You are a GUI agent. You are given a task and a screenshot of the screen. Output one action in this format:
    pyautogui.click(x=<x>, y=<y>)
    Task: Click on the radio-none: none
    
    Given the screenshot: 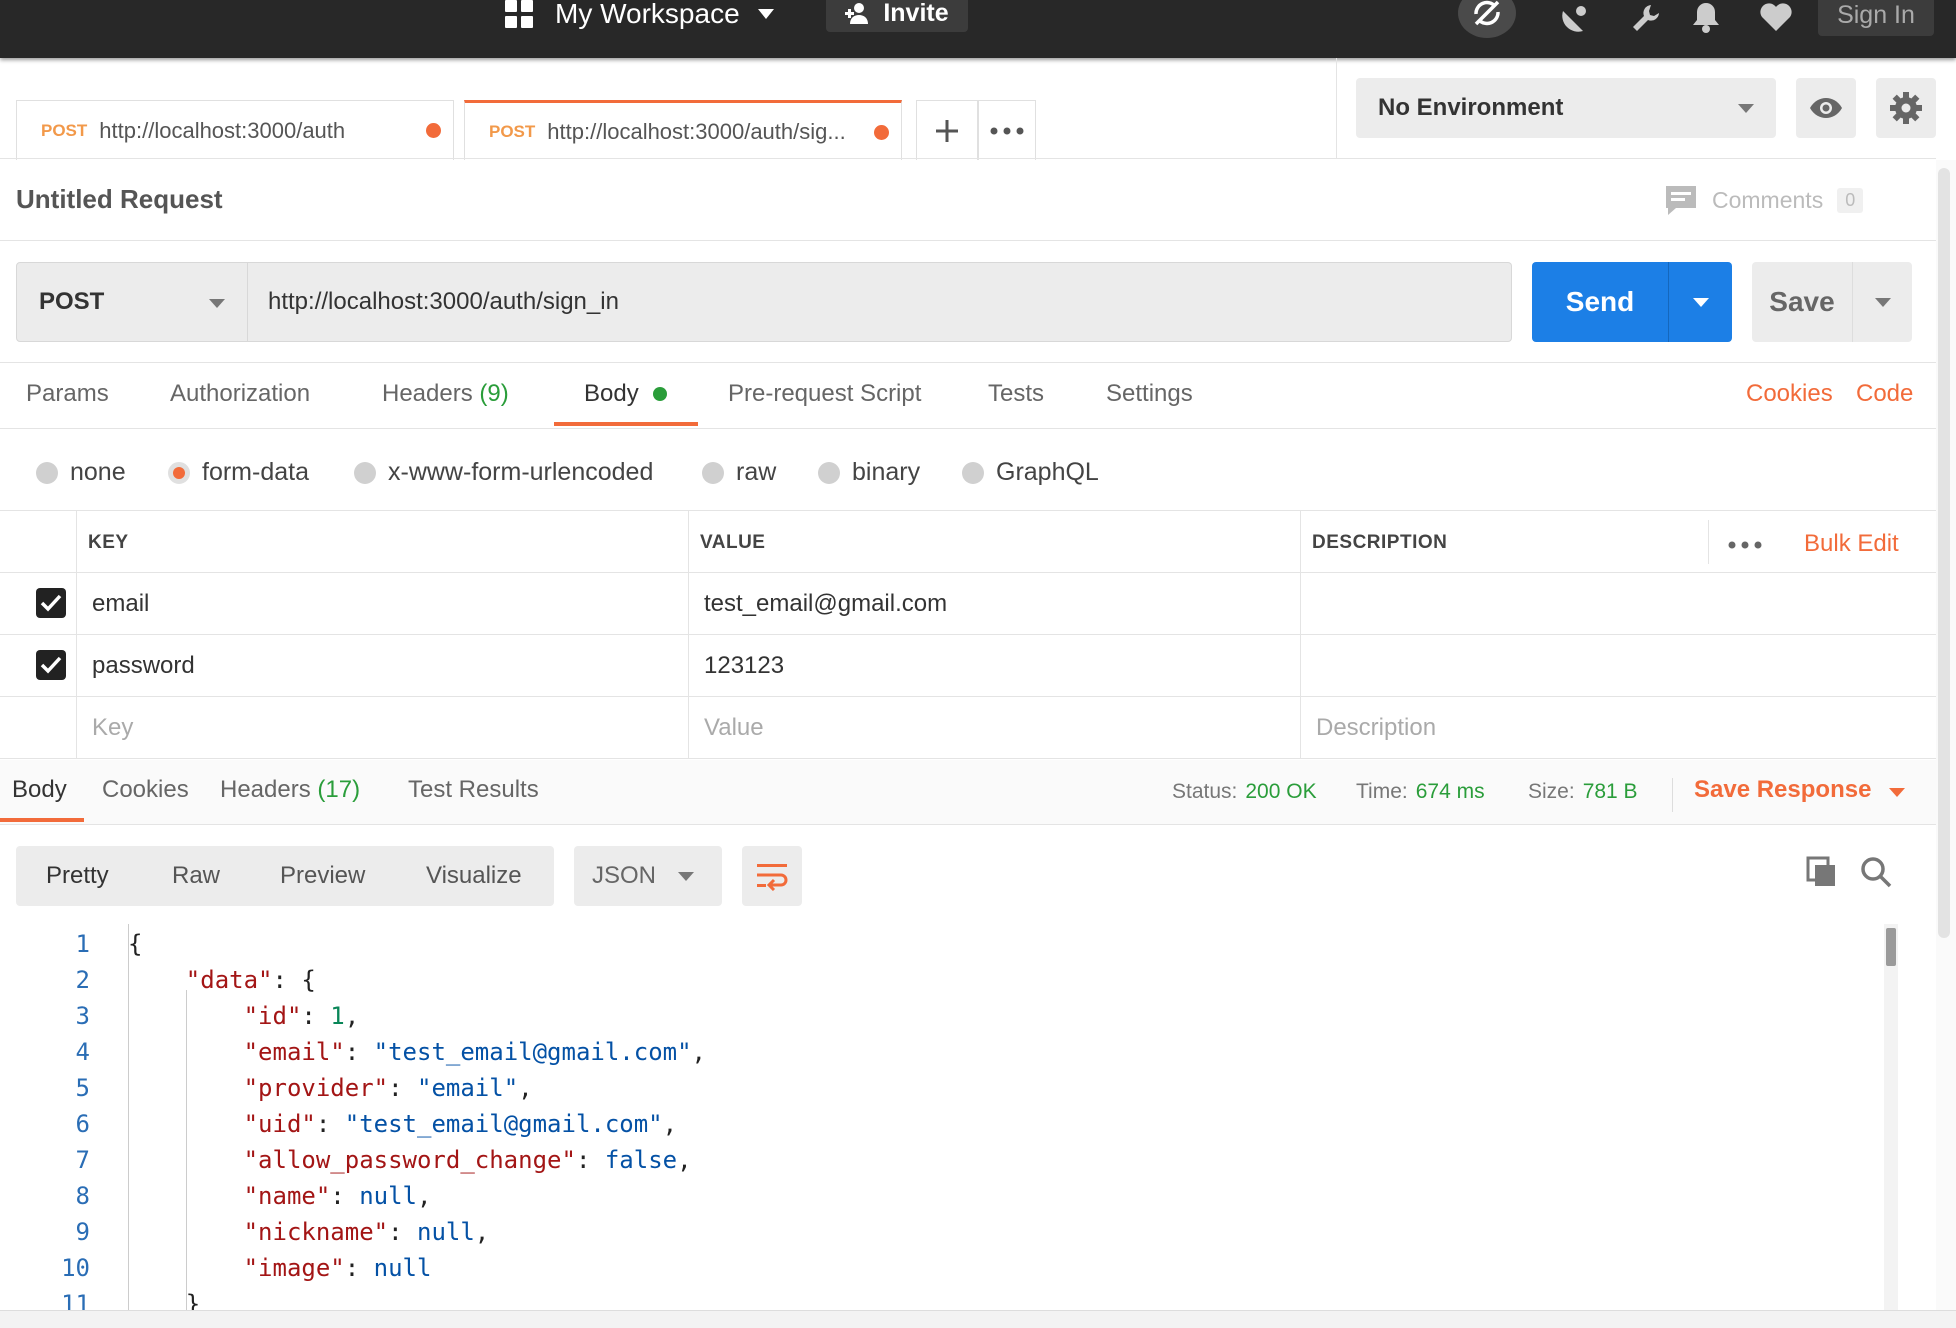 What is the action you would take?
    pyautogui.click(x=81, y=472)
    